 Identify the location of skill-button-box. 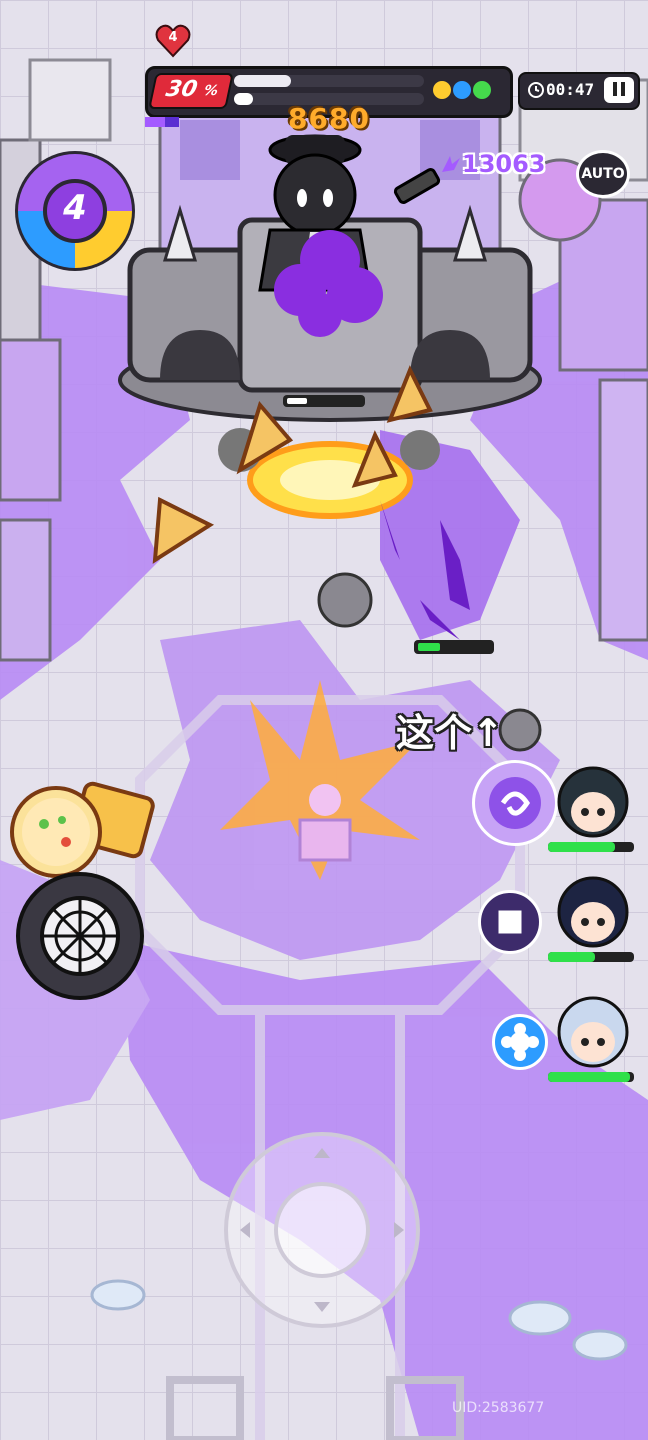
(510, 922).